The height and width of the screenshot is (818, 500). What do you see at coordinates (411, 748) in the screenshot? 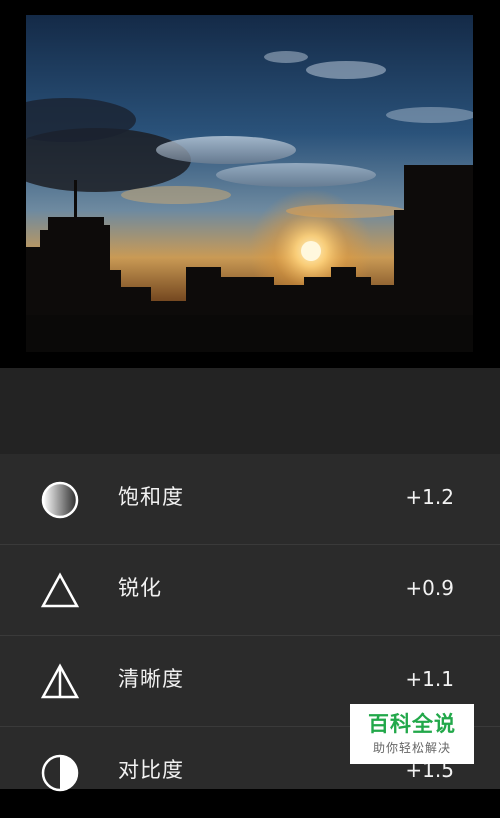
I see `watermark-slogan: 助你轻松解决` at bounding box center [411, 748].